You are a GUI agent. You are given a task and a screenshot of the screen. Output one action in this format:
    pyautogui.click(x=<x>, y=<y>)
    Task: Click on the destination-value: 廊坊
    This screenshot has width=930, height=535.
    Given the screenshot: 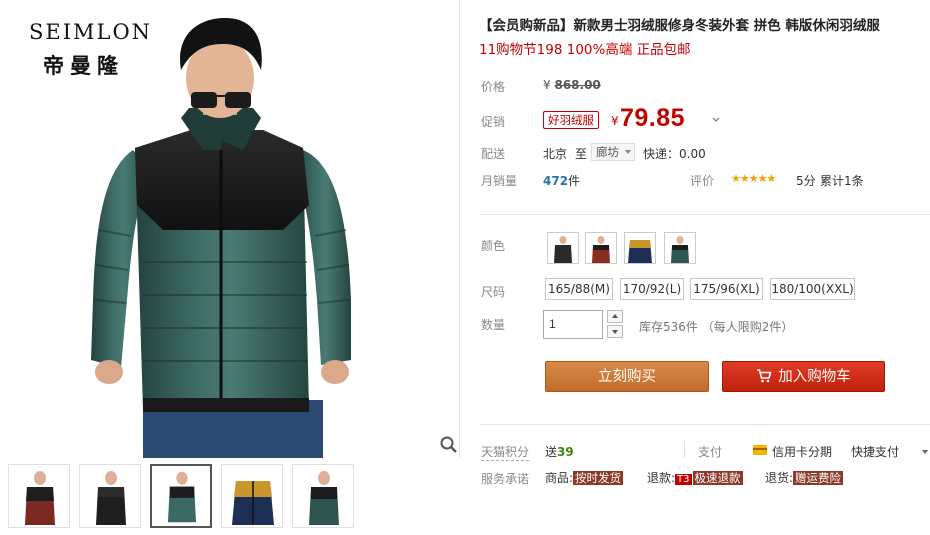 What is the action you would take?
    pyautogui.click(x=607, y=152)
    